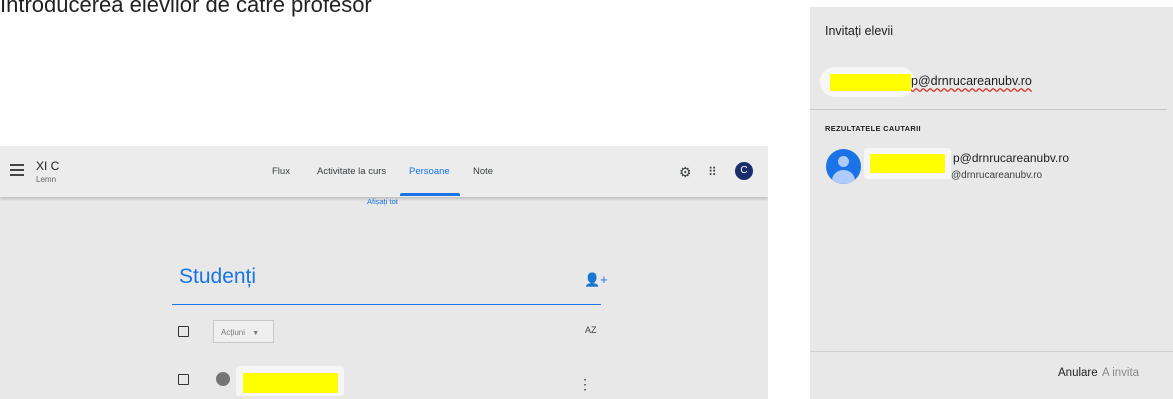  Describe the element at coordinates (1011, 158) in the screenshot. I see `search-result-email: p@drnrucareanubv.ro` at that location.